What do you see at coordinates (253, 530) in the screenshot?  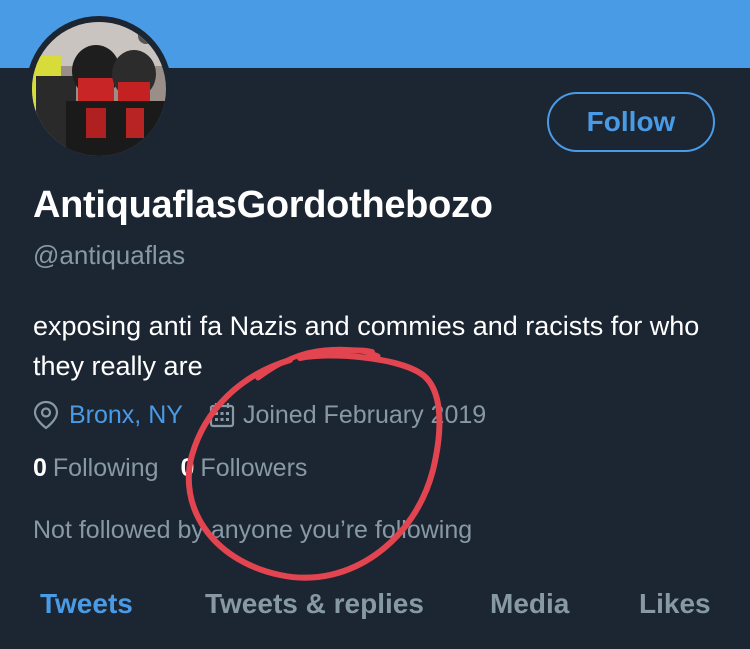 I see `not-followed-notice: Not followed by anyone you’re following` at bounding box center [253, 530].